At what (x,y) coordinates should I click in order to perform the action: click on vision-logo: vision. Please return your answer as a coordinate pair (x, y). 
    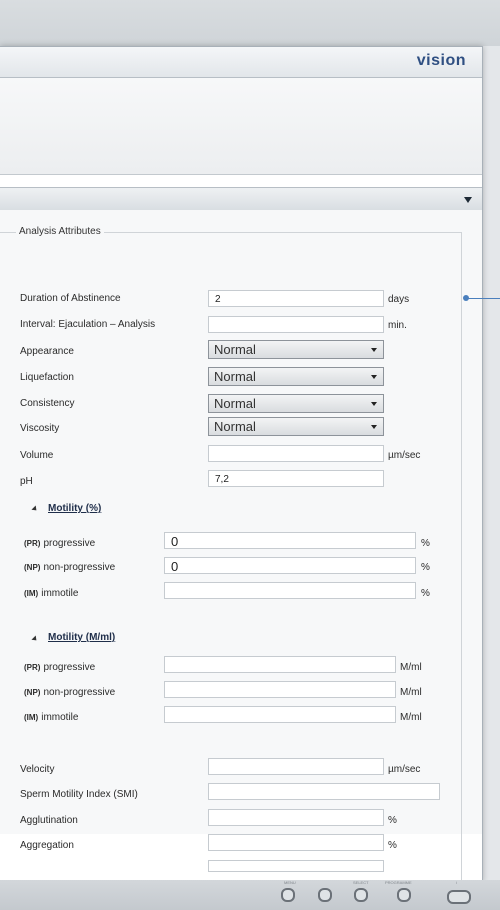
    Looking at the image, I should click on (441, 60).